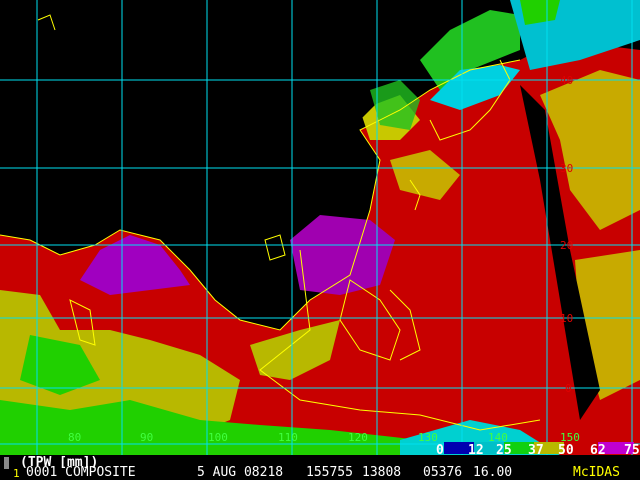 The height and width of the screenshot is (480, 640). What do you see at coordinates (567, 245) in the screenshot?
I see `lat-label: 20` at bounding box center [567, 245].